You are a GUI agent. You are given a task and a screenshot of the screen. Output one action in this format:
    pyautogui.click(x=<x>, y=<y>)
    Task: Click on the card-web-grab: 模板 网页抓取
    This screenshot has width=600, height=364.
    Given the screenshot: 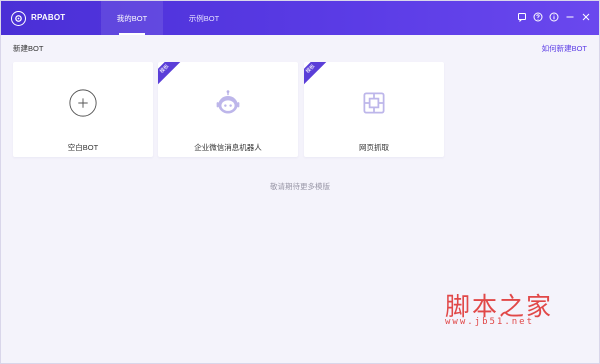 What is the action you would take?
    pyautogui.click(x=374, y=109)
    